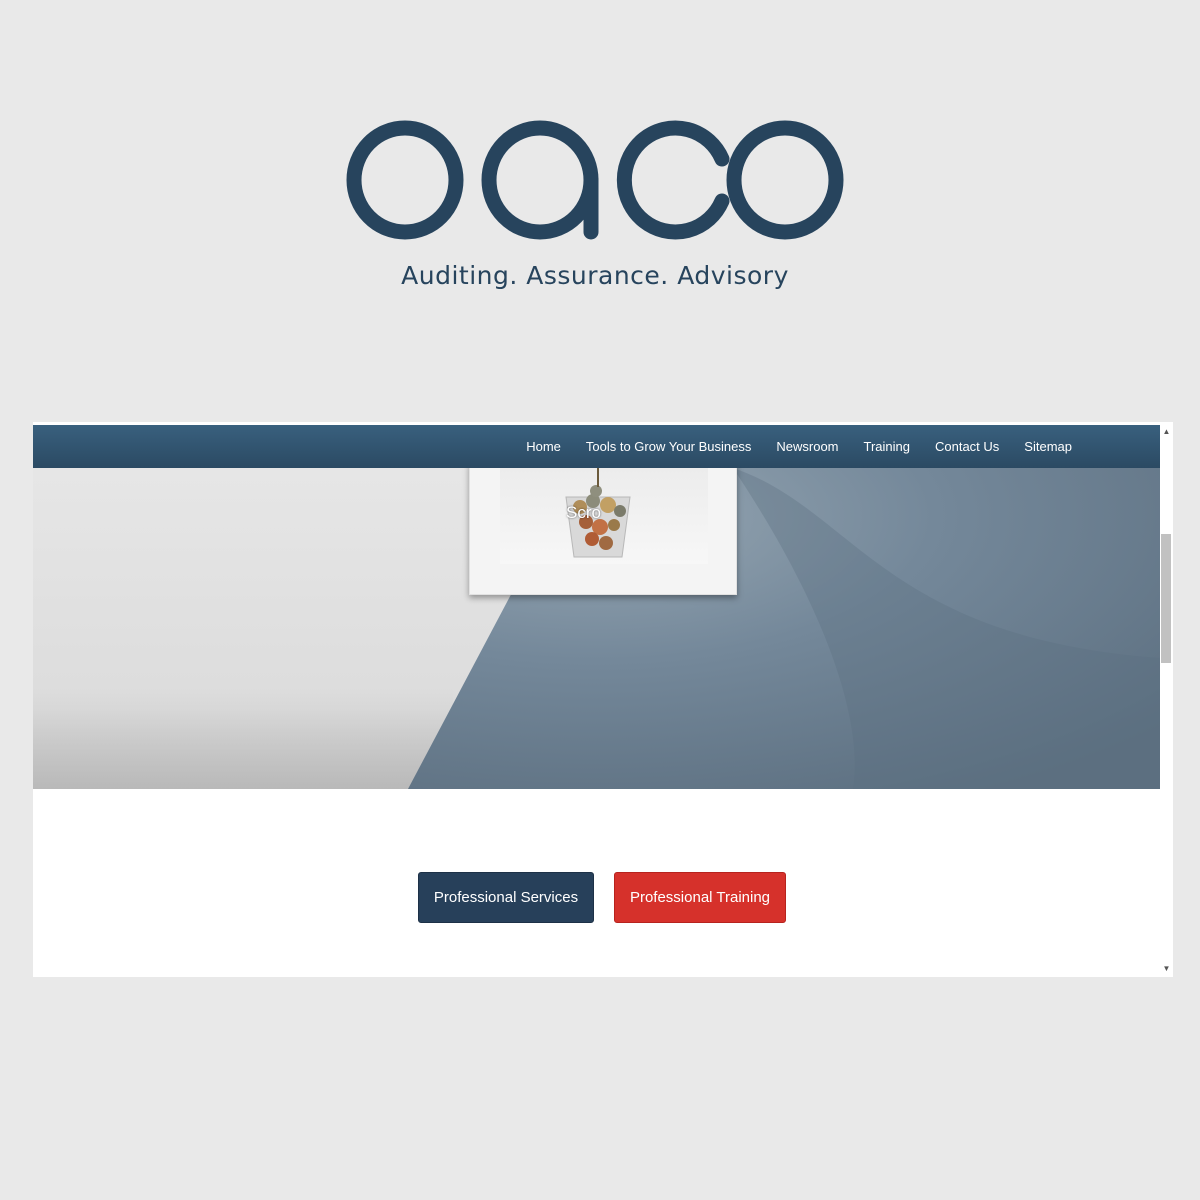 This screenshot has width=1200, height=1200. Describe the element at coordinates (807, 446) in the screenshot. I see `nav-item-newsroom: Newsroom` at that location.